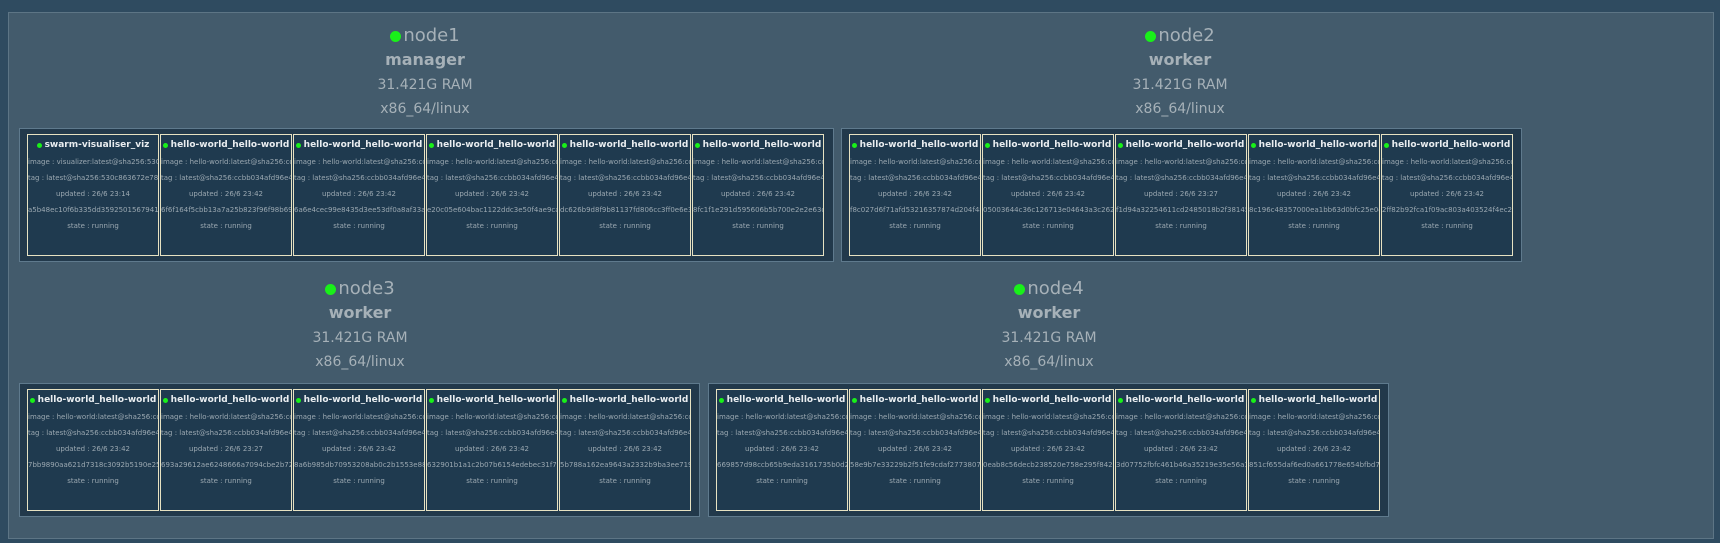 The width and height of the screenshot is (1720, 543). Describe the element at coordinates (93, 210) in the screenshot. I see `task-id: a5b48ec10f6b335dd35925015679415109` at that location.